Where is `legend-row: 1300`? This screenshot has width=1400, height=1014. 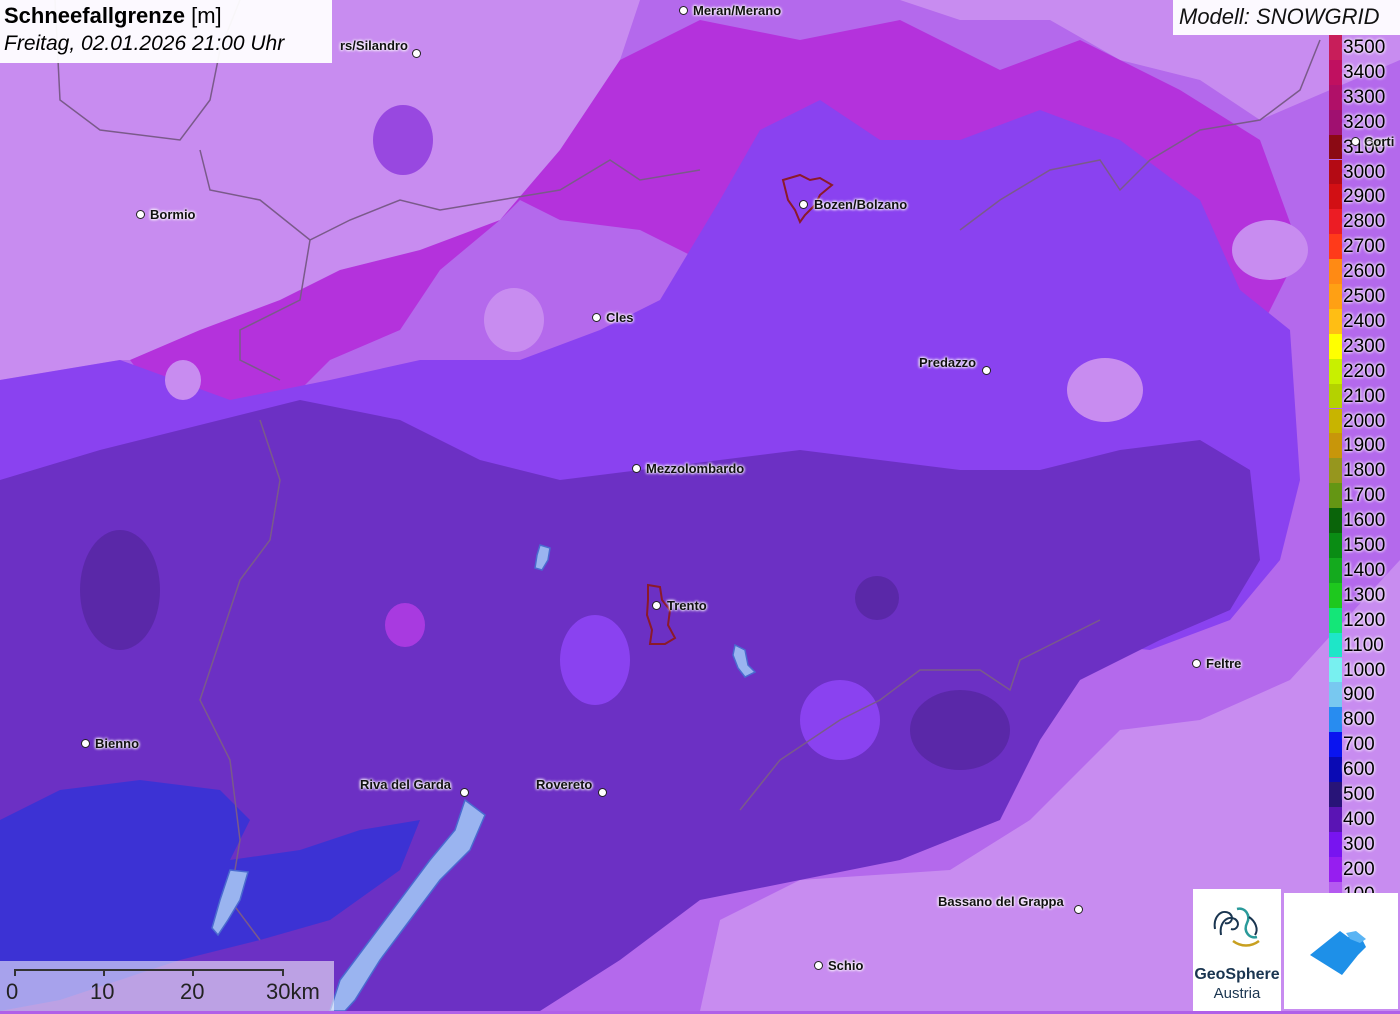 legend-row: 1300 is located at coordinates (1364, 589).